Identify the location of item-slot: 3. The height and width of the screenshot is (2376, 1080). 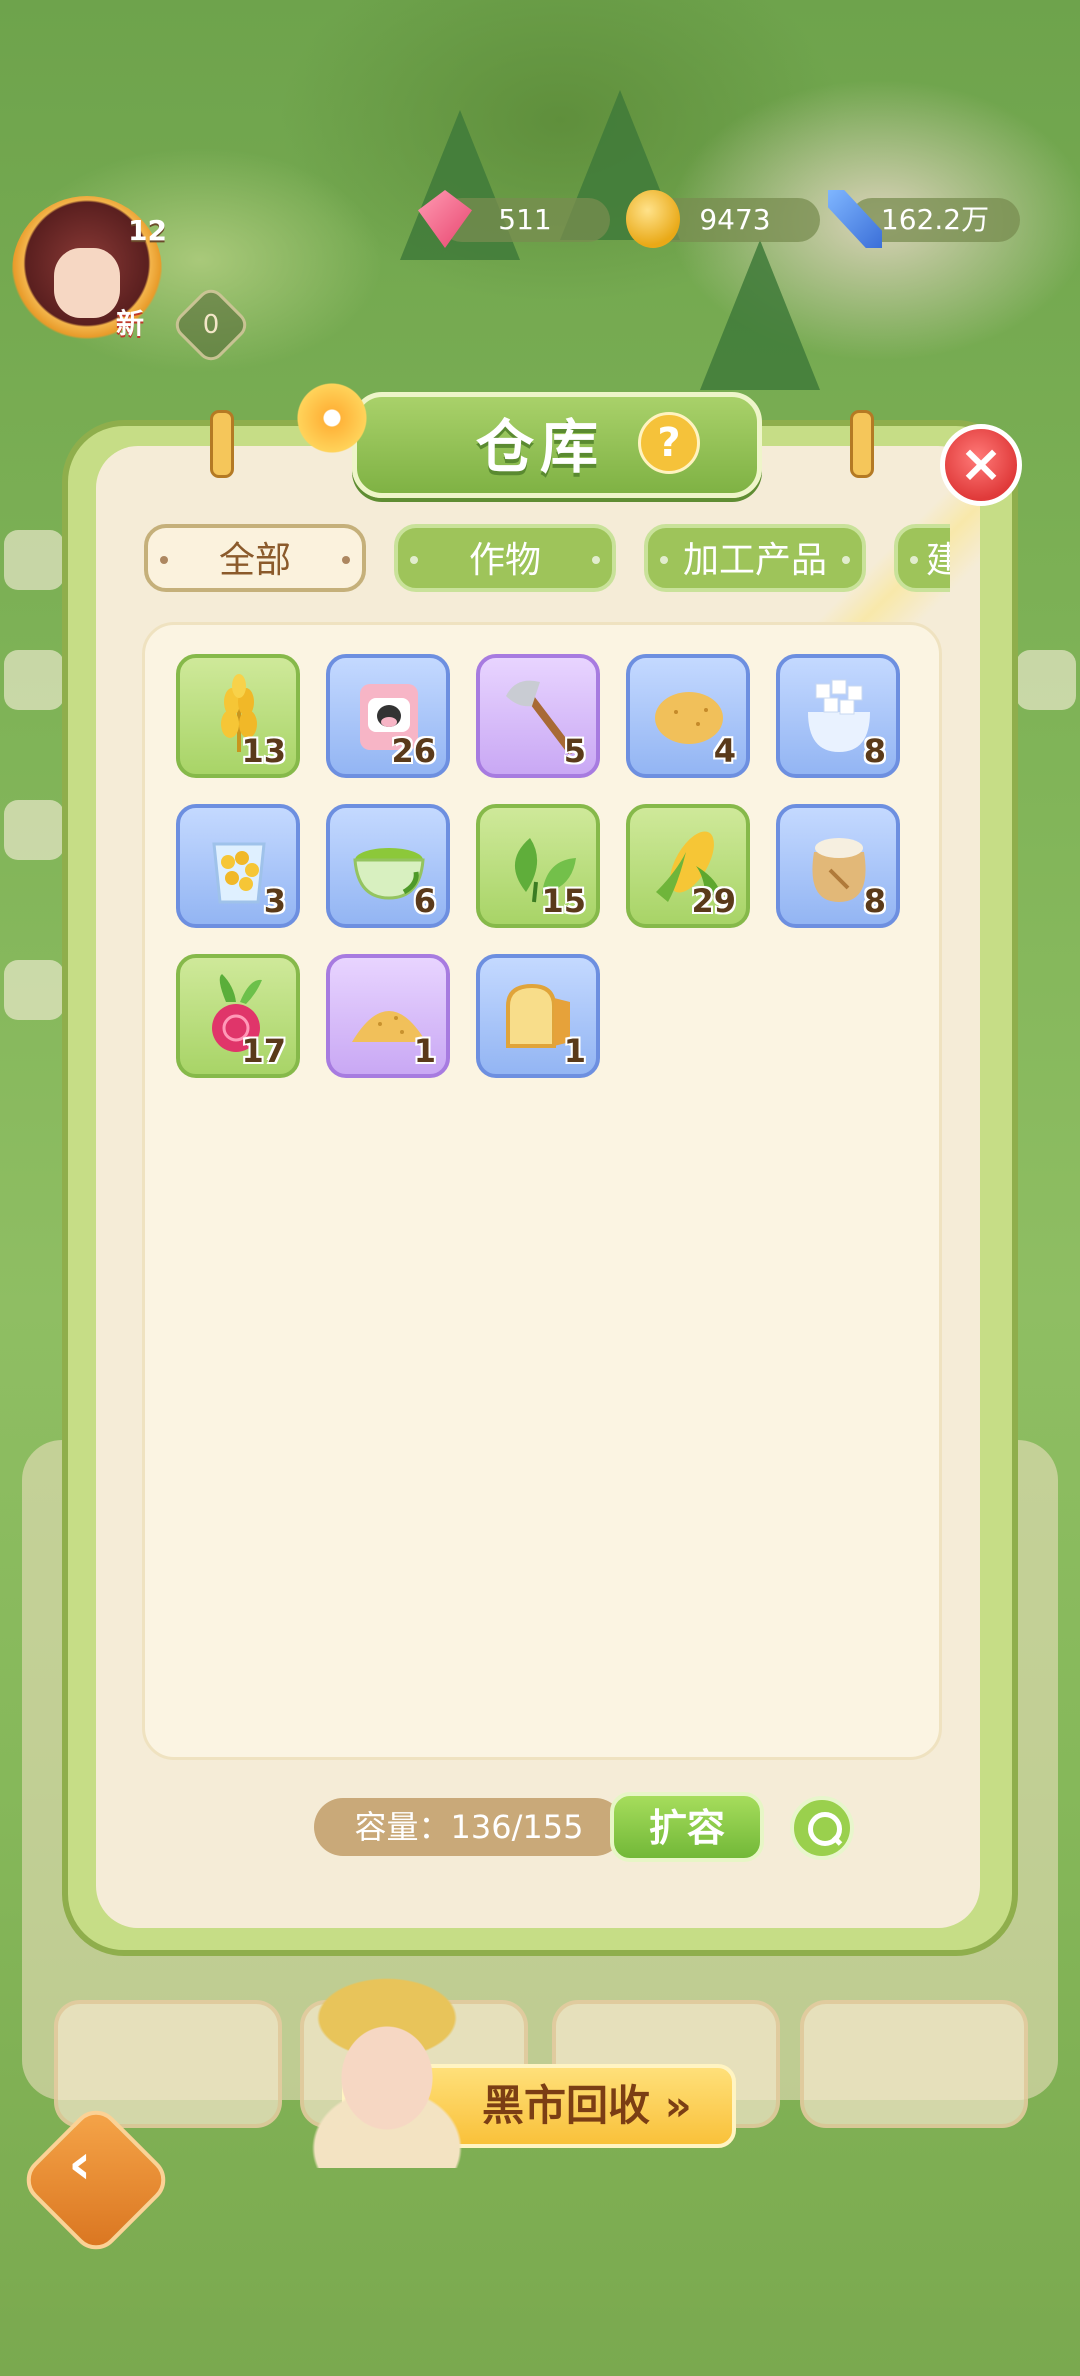
(238, 866).